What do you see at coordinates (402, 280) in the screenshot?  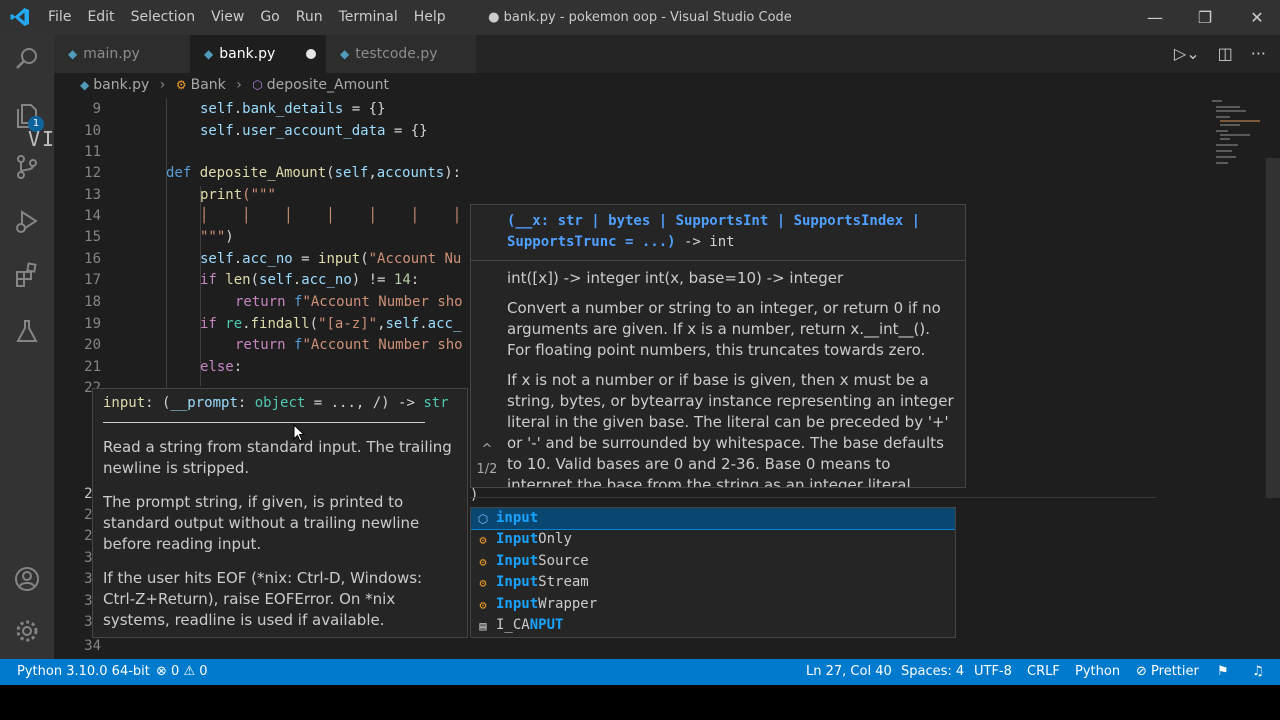 I see `code-token: 14` at bounding box center [402, 280].